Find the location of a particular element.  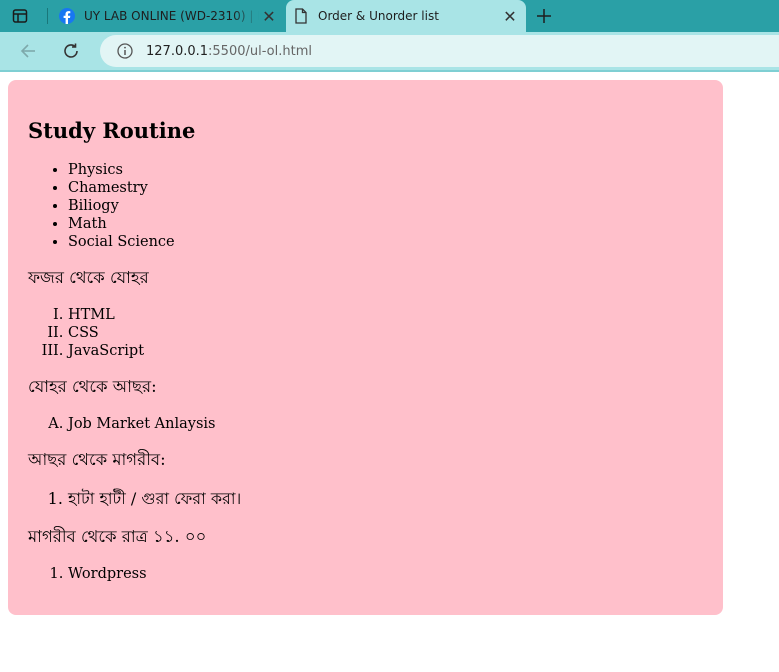

list-item: JavaScript is located at coordinates (388, 351).